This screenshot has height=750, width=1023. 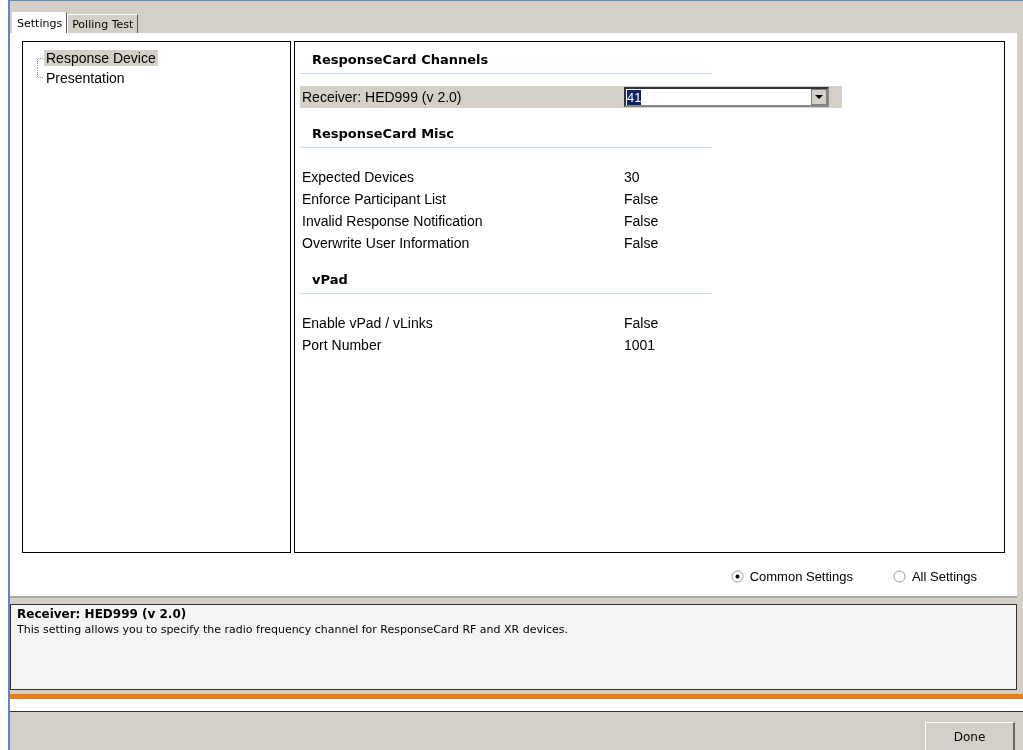 What do you see at coordinates (726, 97) in the screenshot?
I see `channel-dropdown: 41` at bounding box center [726, 97].